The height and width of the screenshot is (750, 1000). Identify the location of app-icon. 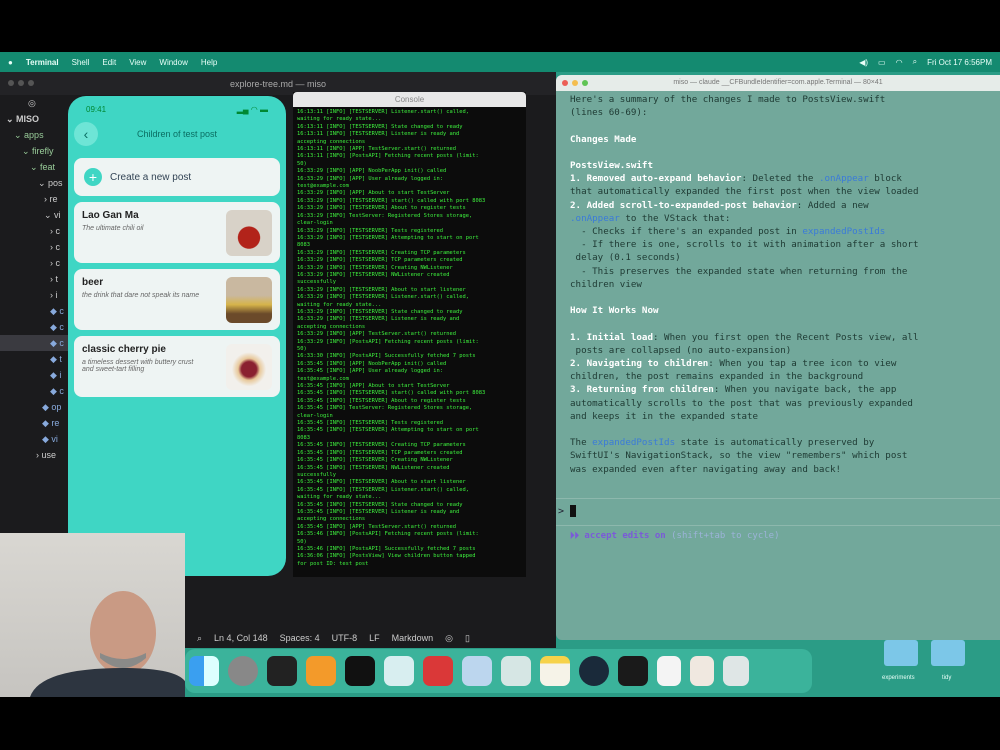
(399, 671).